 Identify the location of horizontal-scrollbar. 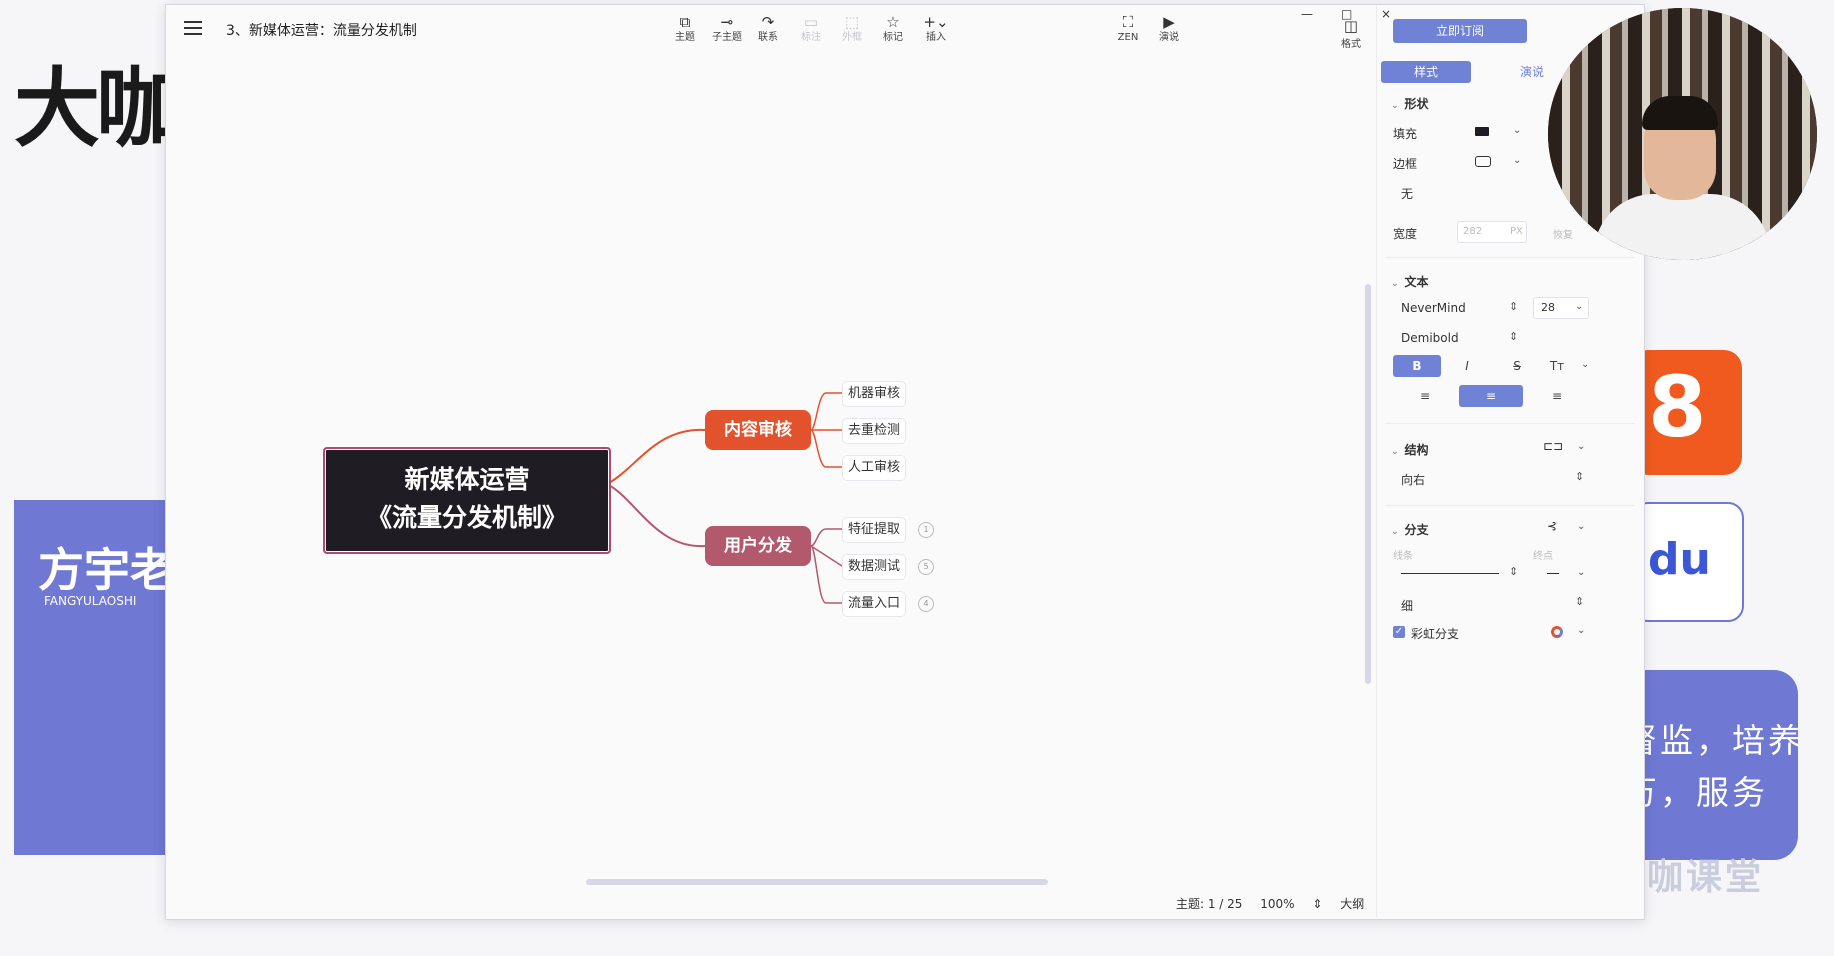
(817, 882).